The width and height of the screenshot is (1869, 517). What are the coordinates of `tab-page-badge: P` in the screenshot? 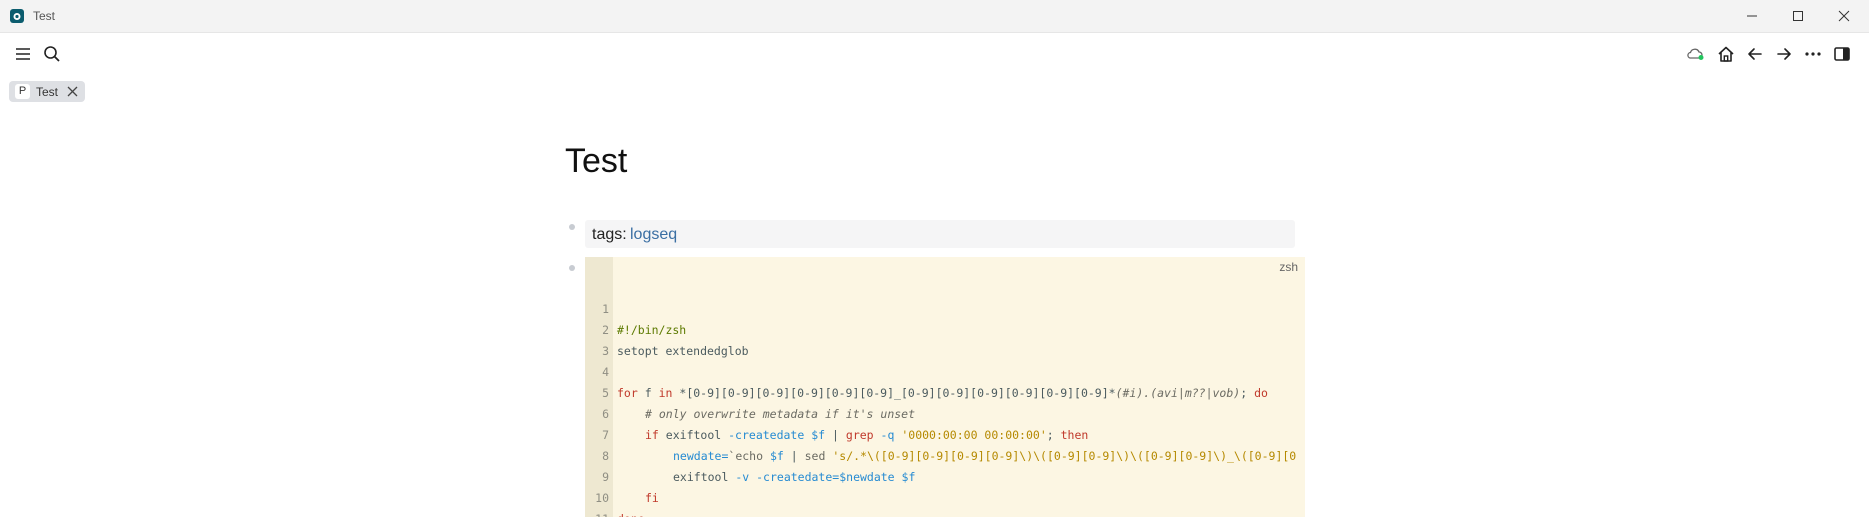 It's located at (22, 91).